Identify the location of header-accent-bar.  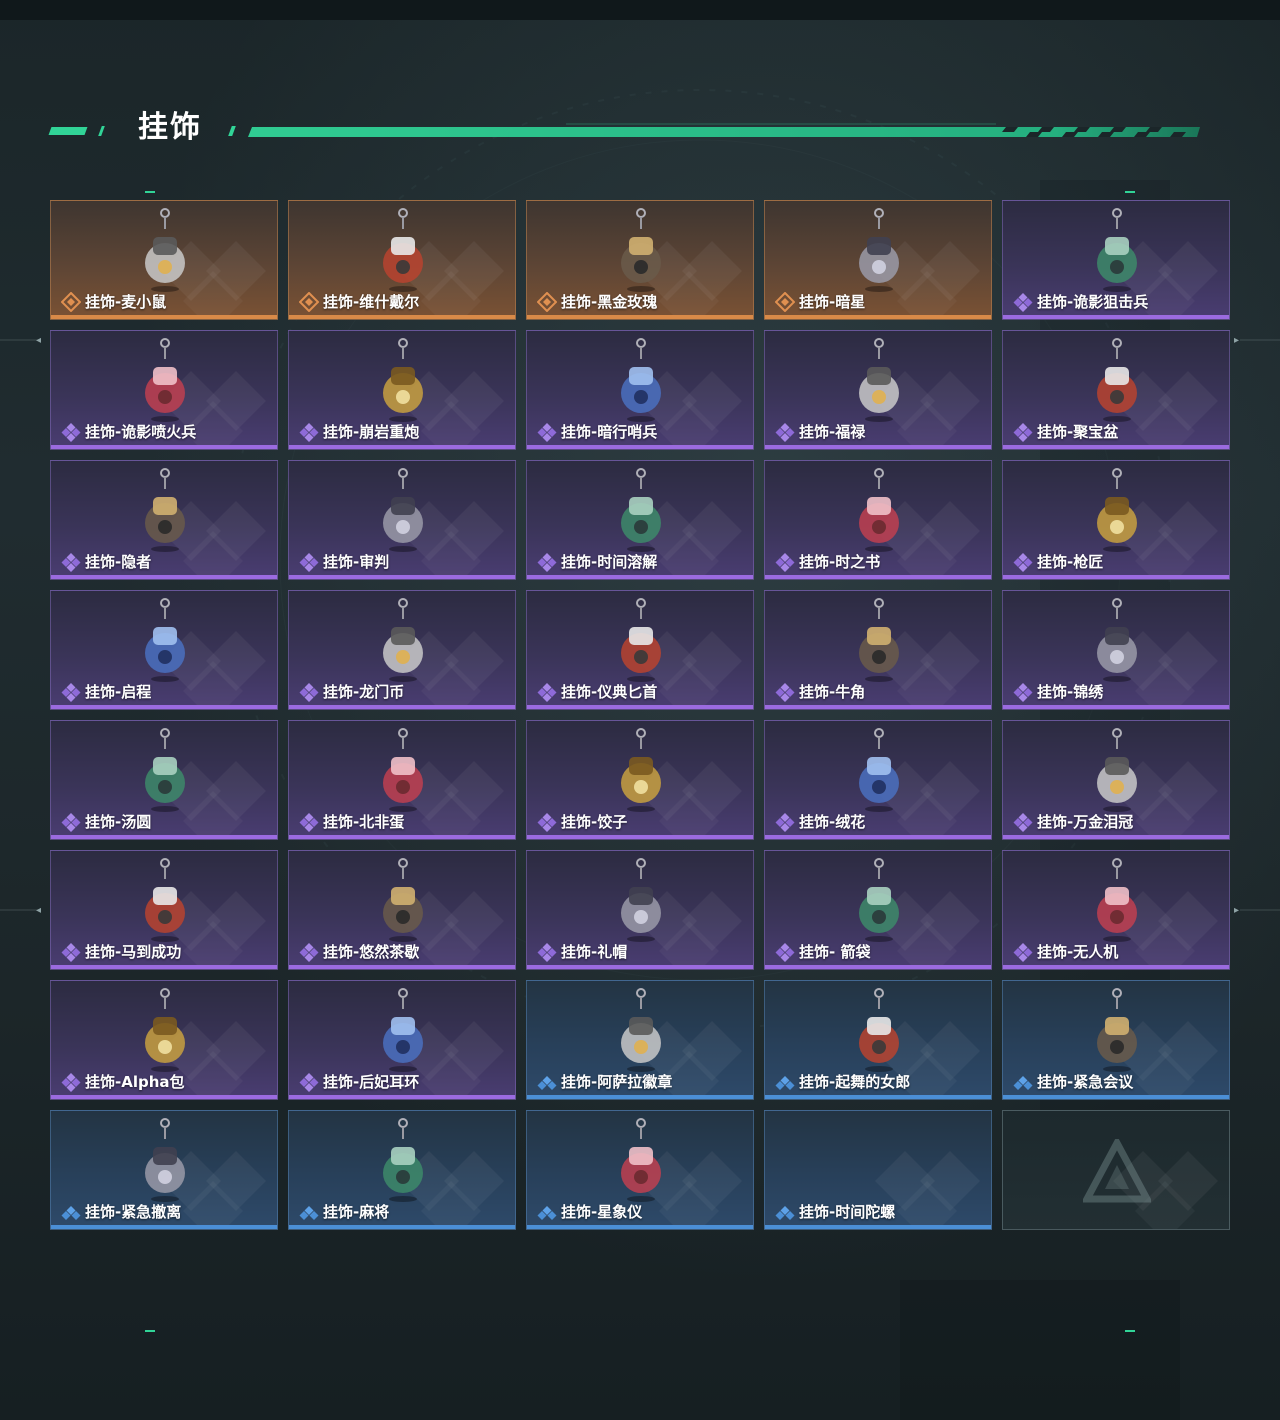
(68, 131).